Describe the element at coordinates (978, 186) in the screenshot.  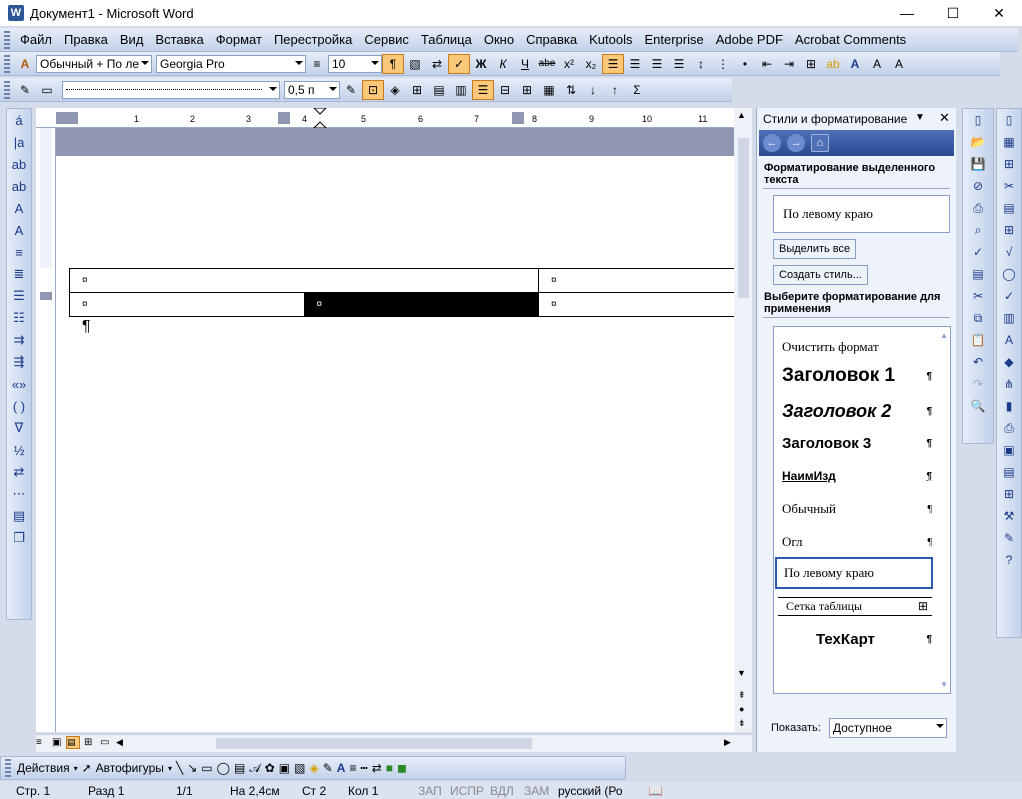
I see `permission-icon: ⊘` at that location.